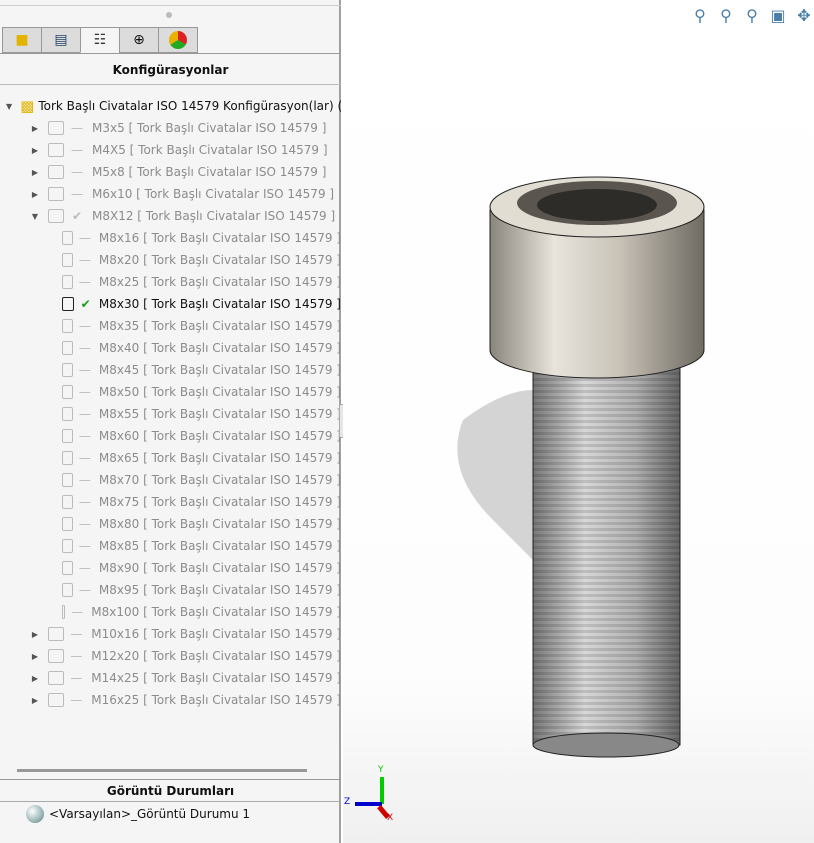  What do you see at coordinates (35, 814) in the screenshot?
I see `display-state-icon` at bounding box center [35, 814].